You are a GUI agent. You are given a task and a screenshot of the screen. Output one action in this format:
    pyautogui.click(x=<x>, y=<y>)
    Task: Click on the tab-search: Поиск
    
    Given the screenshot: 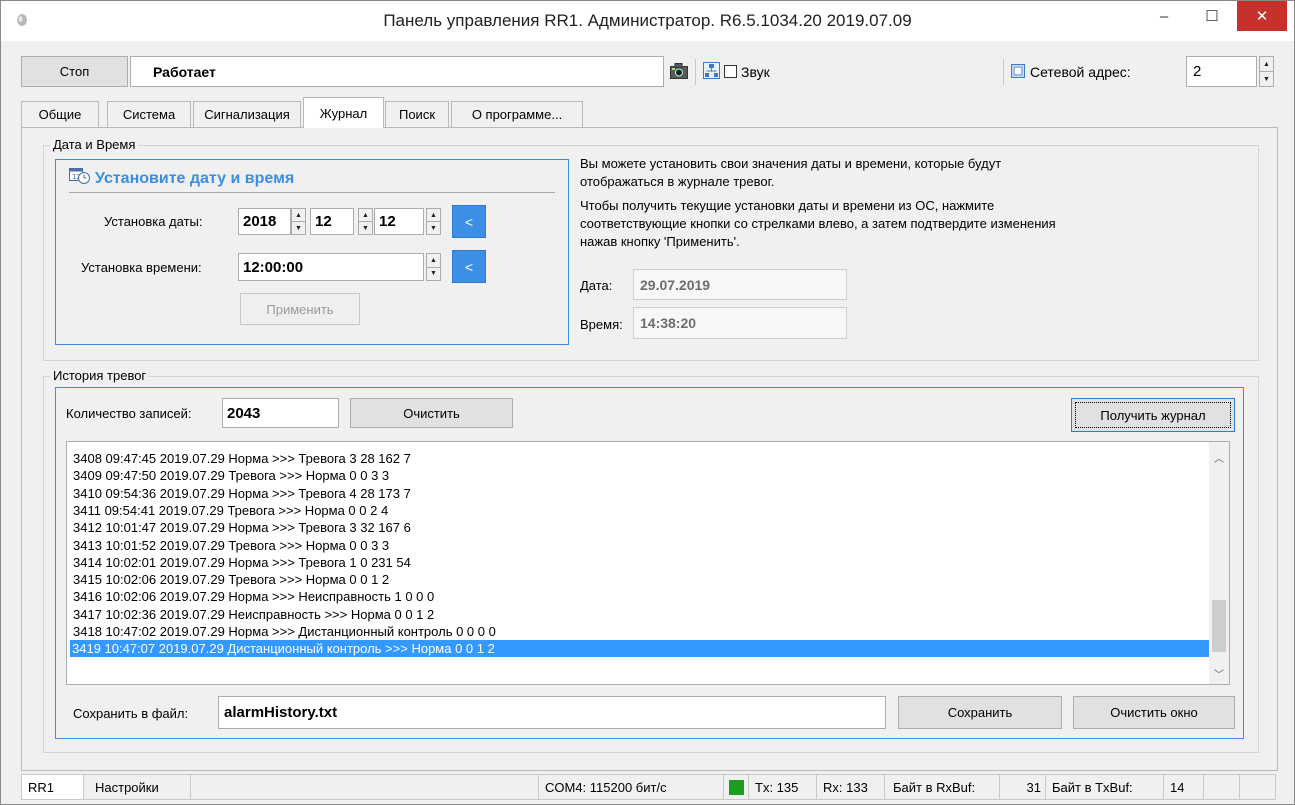 What is the action you would take?
    pyautogui.click(x=417, y=114)
    